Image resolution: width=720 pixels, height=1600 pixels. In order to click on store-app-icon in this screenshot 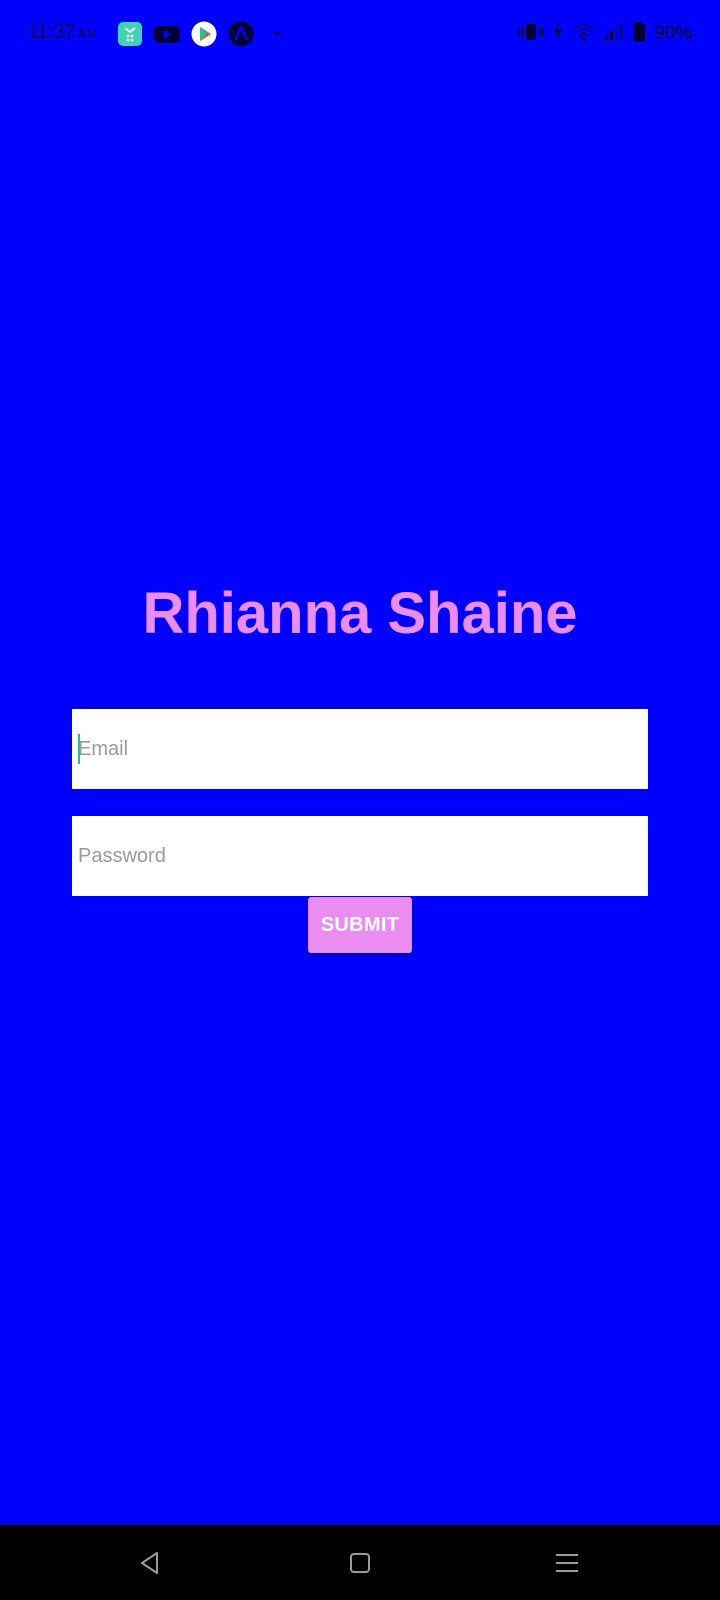, I will do `click(130, 34)`.